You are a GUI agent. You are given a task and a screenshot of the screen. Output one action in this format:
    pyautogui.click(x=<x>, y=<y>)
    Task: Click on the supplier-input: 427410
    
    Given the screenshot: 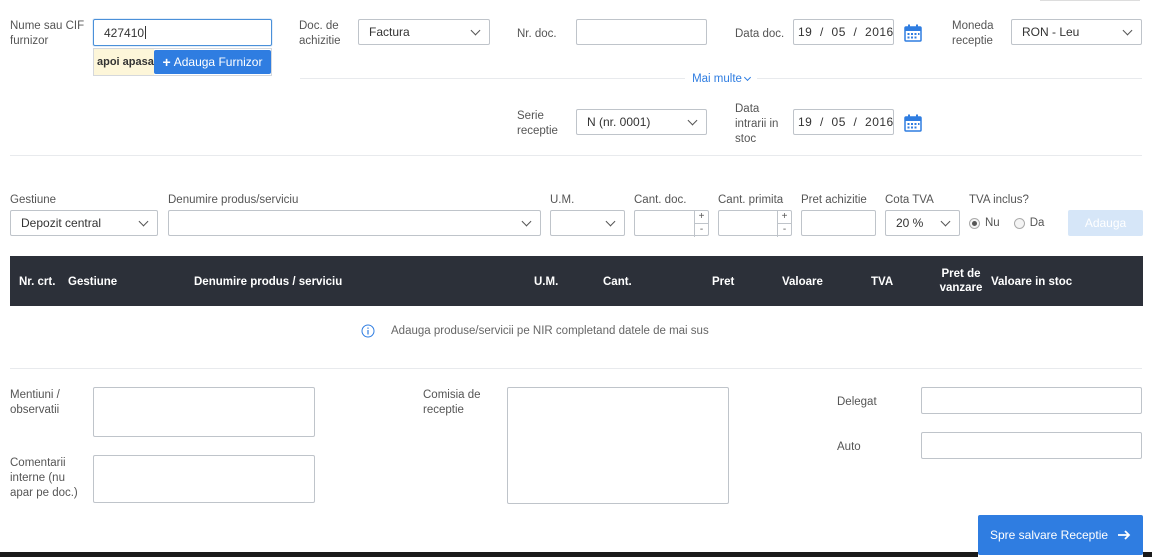 What is the action you would take?
    pyautogui.click(x=182, y=32)
    